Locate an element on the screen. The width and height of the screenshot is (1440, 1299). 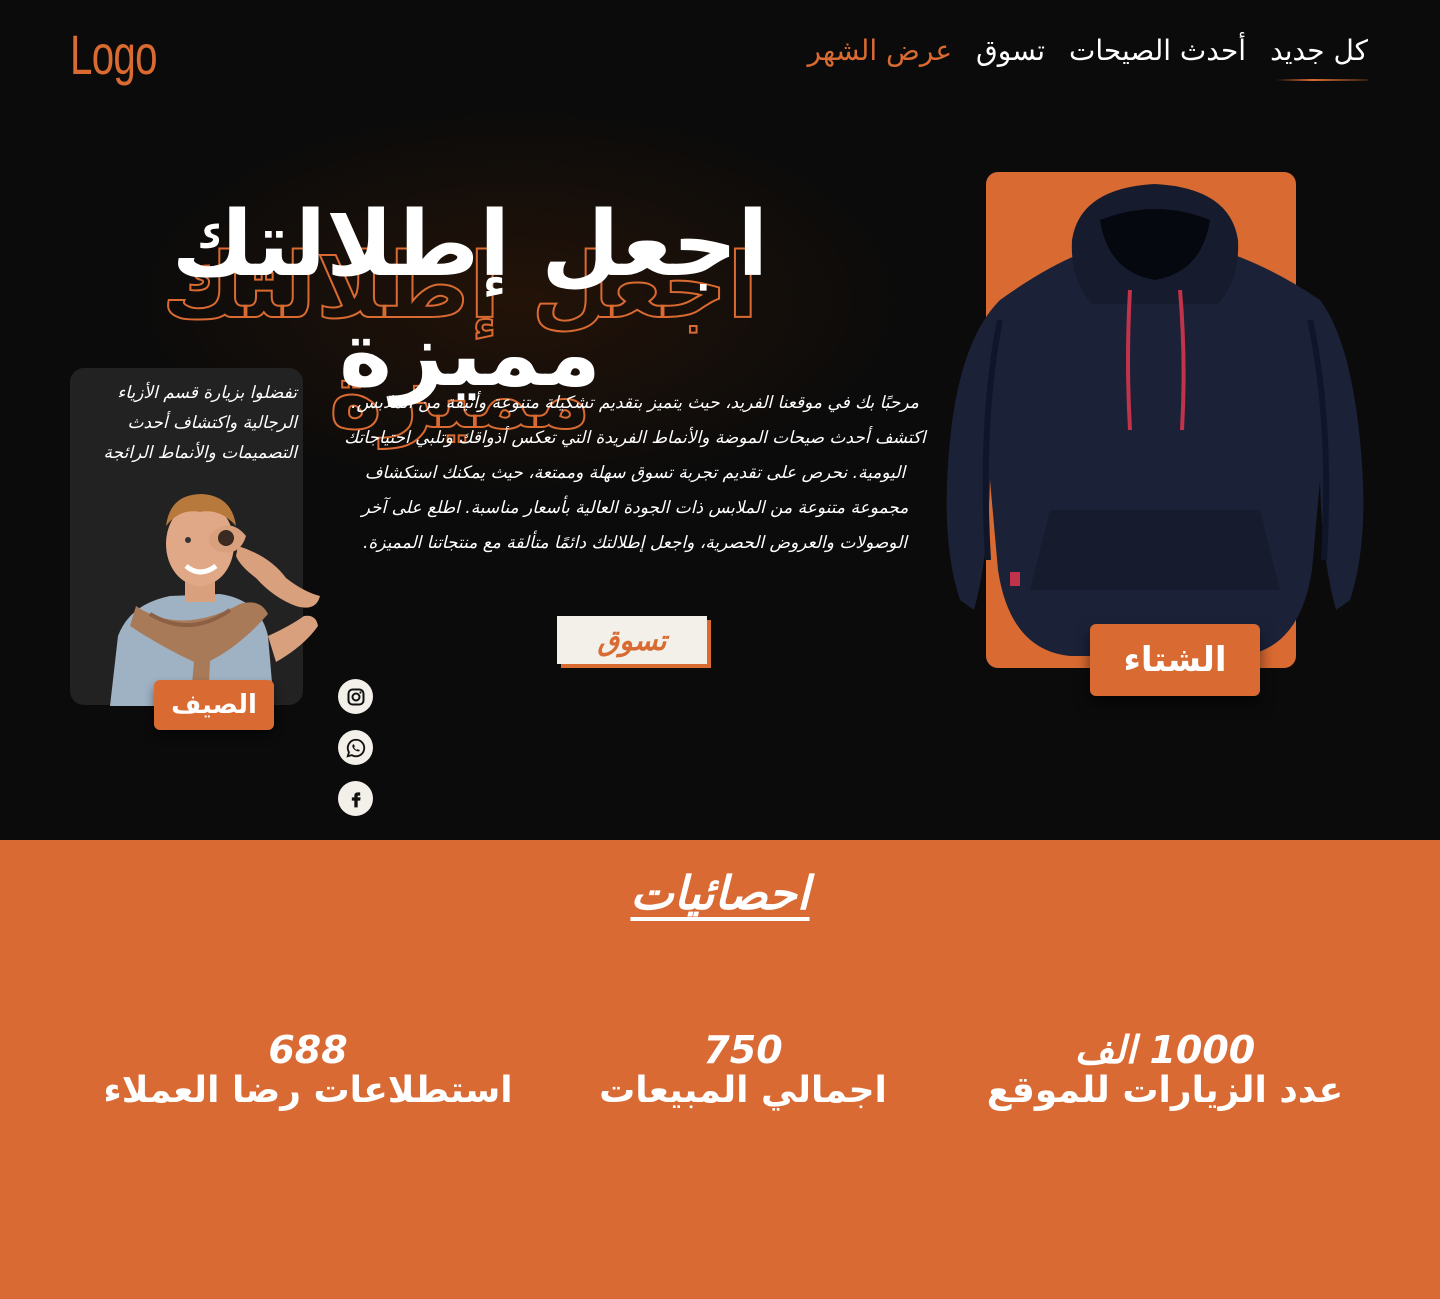
instagram-icon is located at coordinates (355, 696).